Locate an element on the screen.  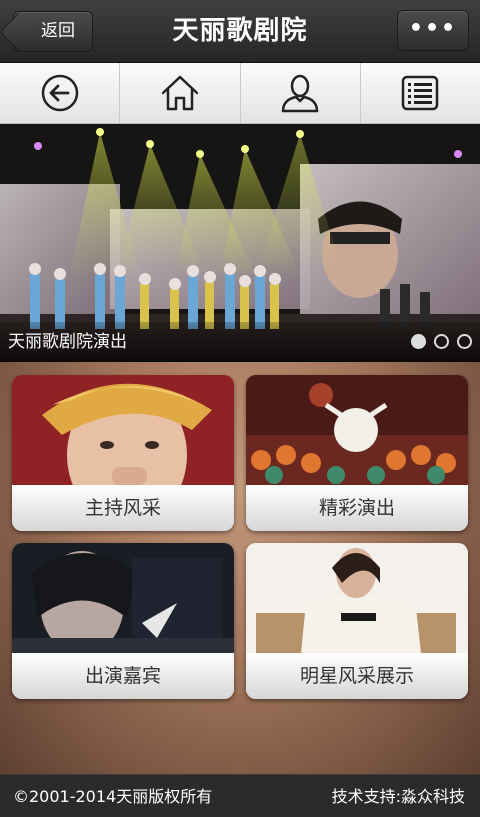
copyright-text: ©2001-2014天丽版权所有 is located at coordinates (113, 796).